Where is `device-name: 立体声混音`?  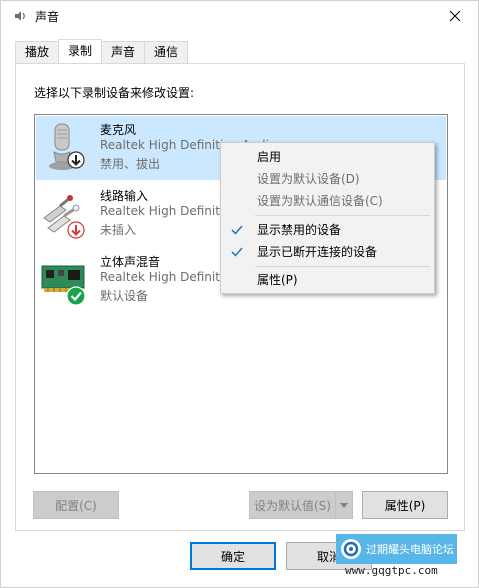 device-name: 立体声混音 is located at coordinates (130, 262).